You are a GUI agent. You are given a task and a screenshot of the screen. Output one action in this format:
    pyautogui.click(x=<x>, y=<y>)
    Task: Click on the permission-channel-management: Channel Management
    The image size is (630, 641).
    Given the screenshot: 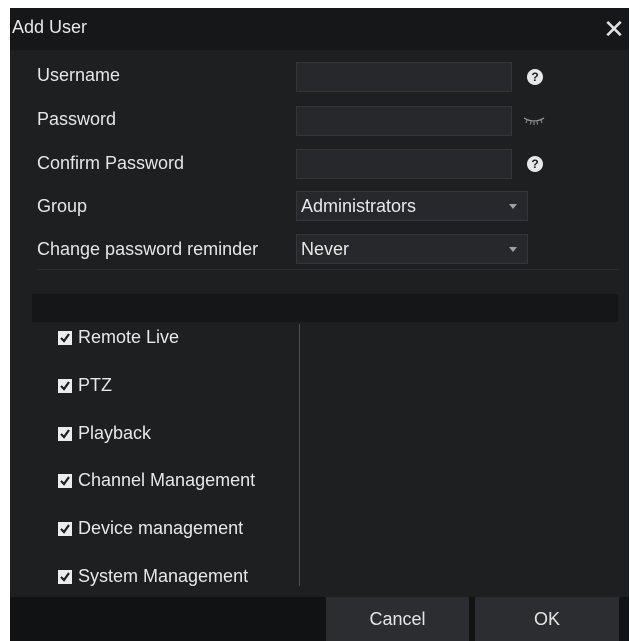 What is the action you would take?
    pyautogui.click(x=156, y=480)
    